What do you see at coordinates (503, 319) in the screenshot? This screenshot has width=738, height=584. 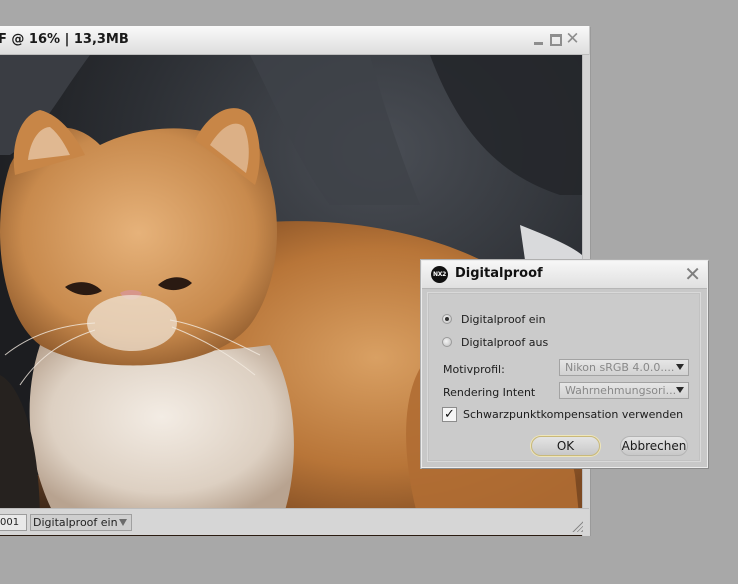 I see `radio-on-label: Digitalproof ein` at bounding box center [503, 319].